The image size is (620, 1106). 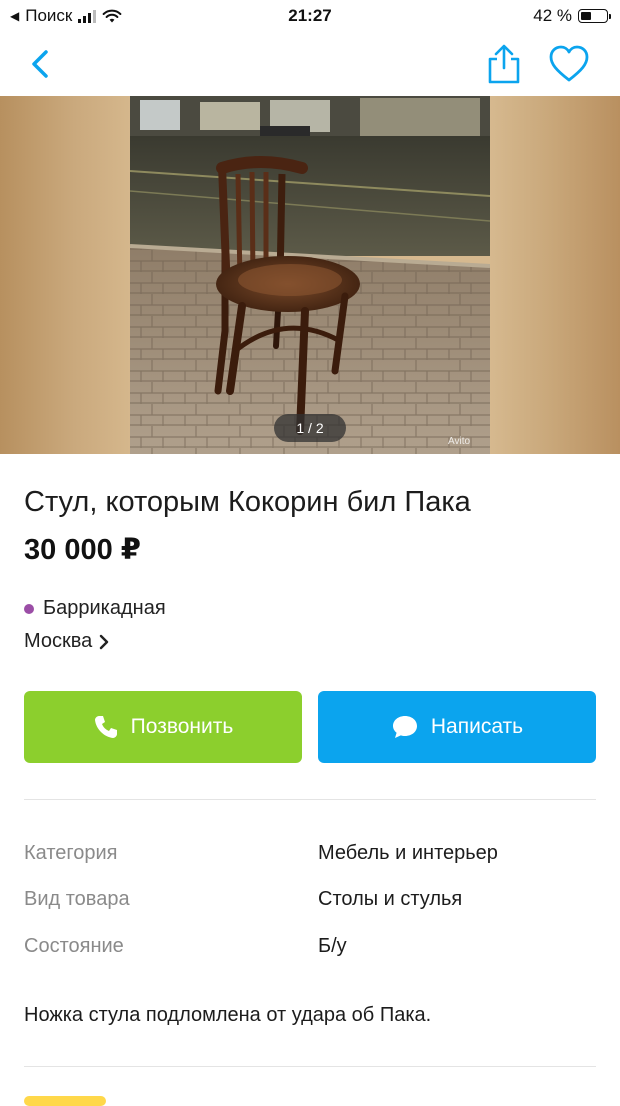 I want to click on call-button: Позвонить, so click(x=163, y=727).